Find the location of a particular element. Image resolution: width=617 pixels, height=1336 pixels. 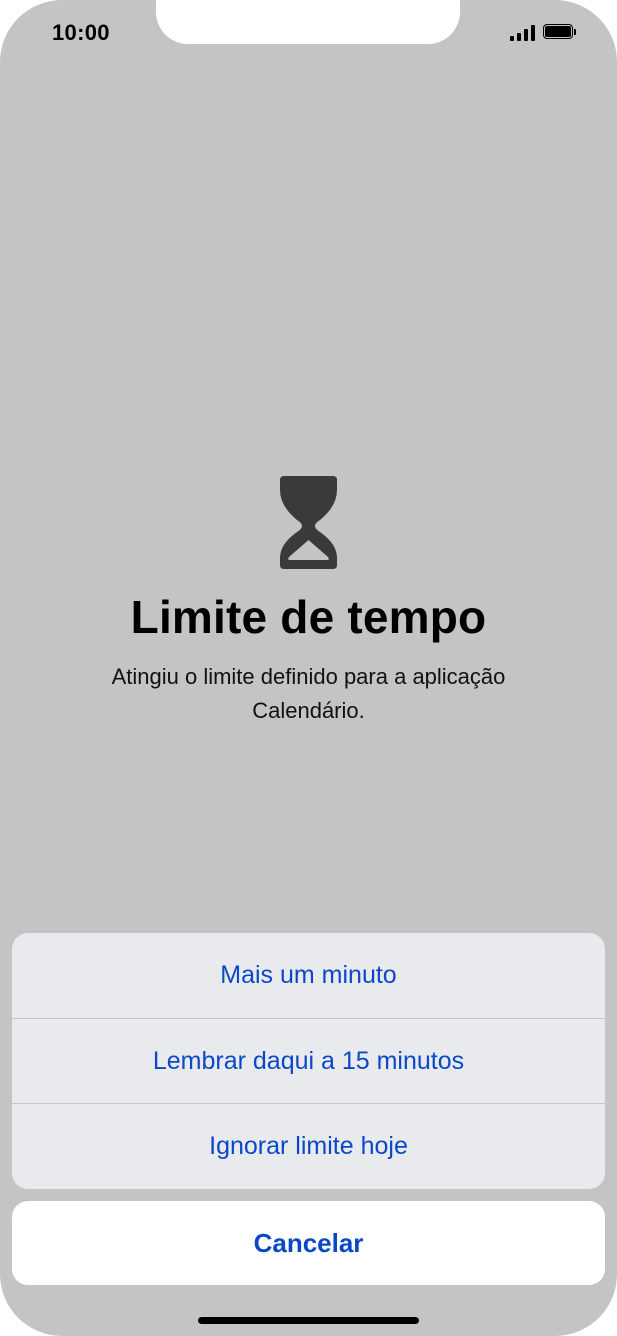

cellular-signal-icon is located at coordinates (522, 32).